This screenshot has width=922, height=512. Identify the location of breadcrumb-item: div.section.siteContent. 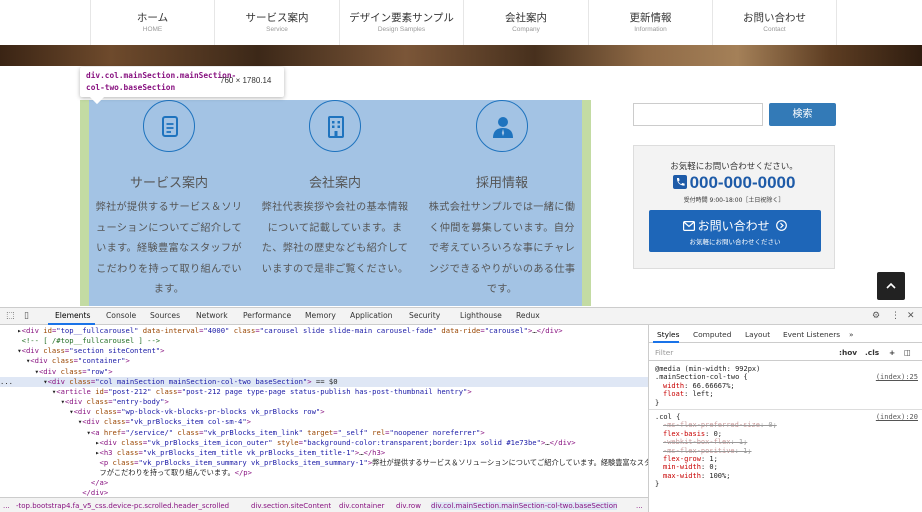
(291, 506).